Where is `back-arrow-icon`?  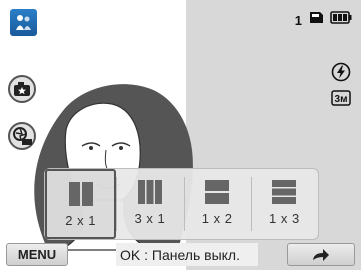
back-arrow-icon is located at coordinates (321, 254).